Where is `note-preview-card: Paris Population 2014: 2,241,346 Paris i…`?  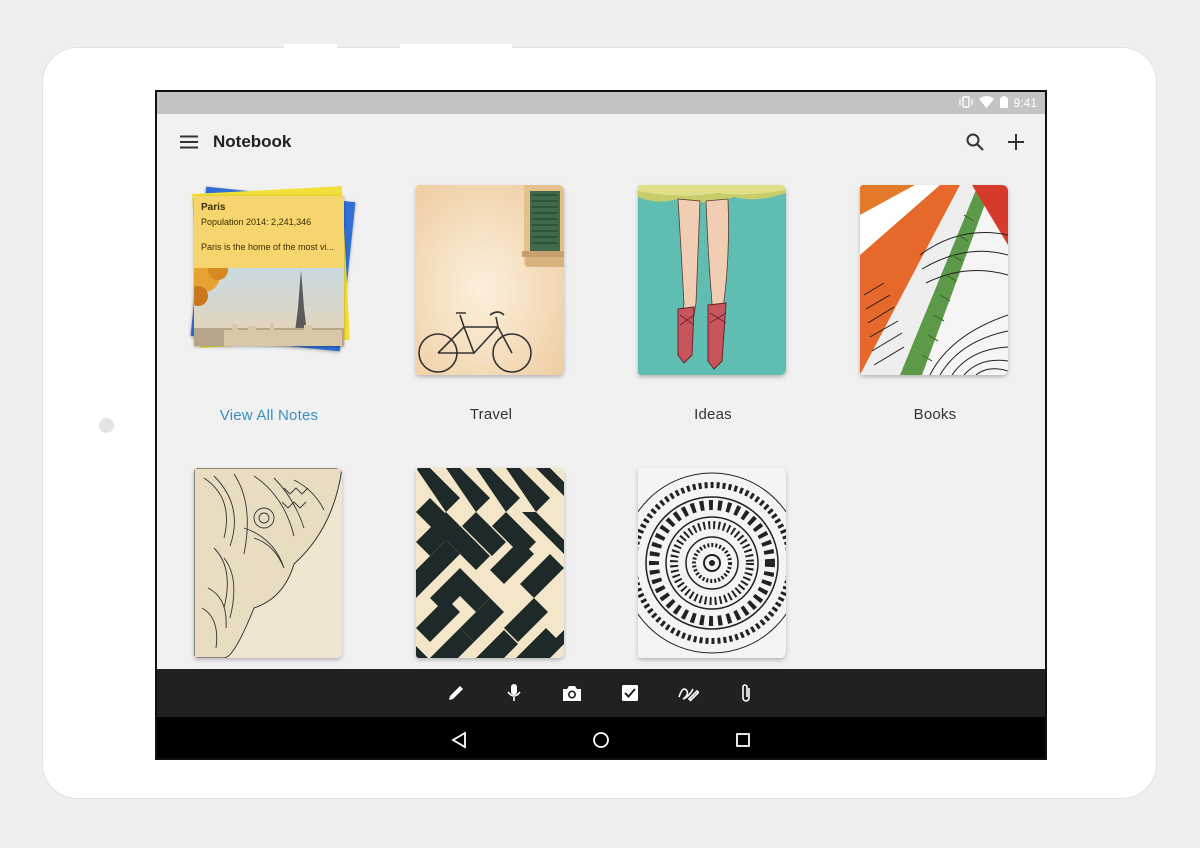
note-preview-card: Paris Population 2014: 2,241,346 Paris i… is located at coordinates (269, 232).